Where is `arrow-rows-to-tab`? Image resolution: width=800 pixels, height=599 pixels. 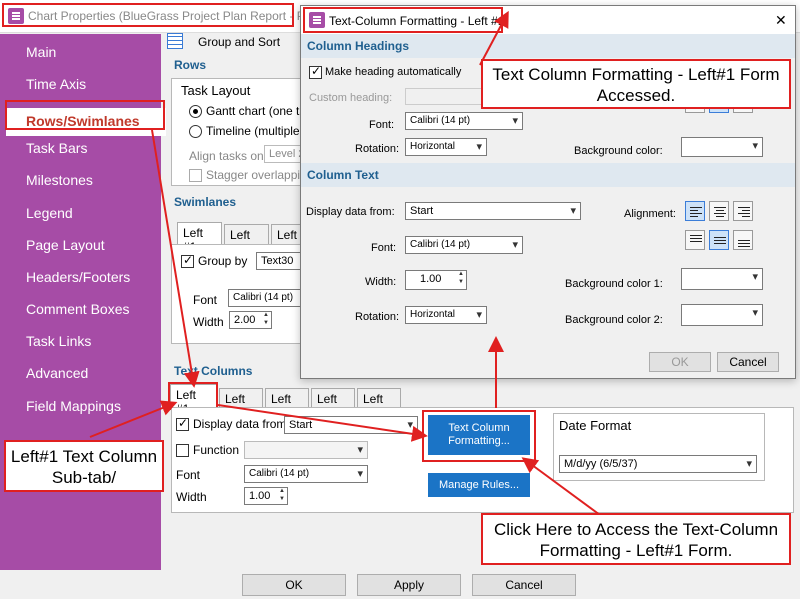
arrow-rows-to-tab is located at coordinates (175, 258).